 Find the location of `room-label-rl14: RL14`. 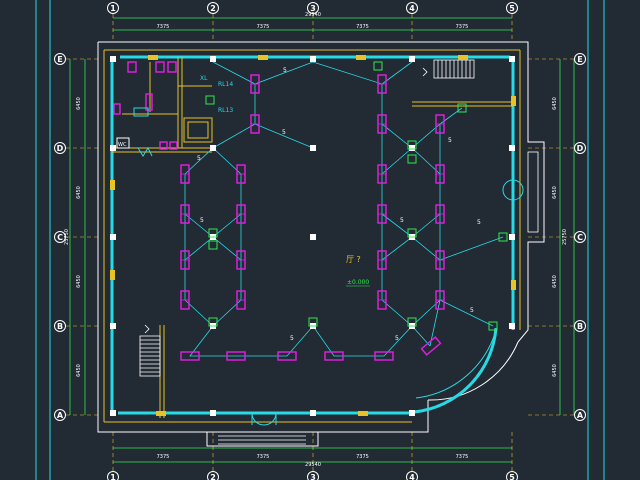

room-label-rl14: RL14 is located at coordinates (225, 84).